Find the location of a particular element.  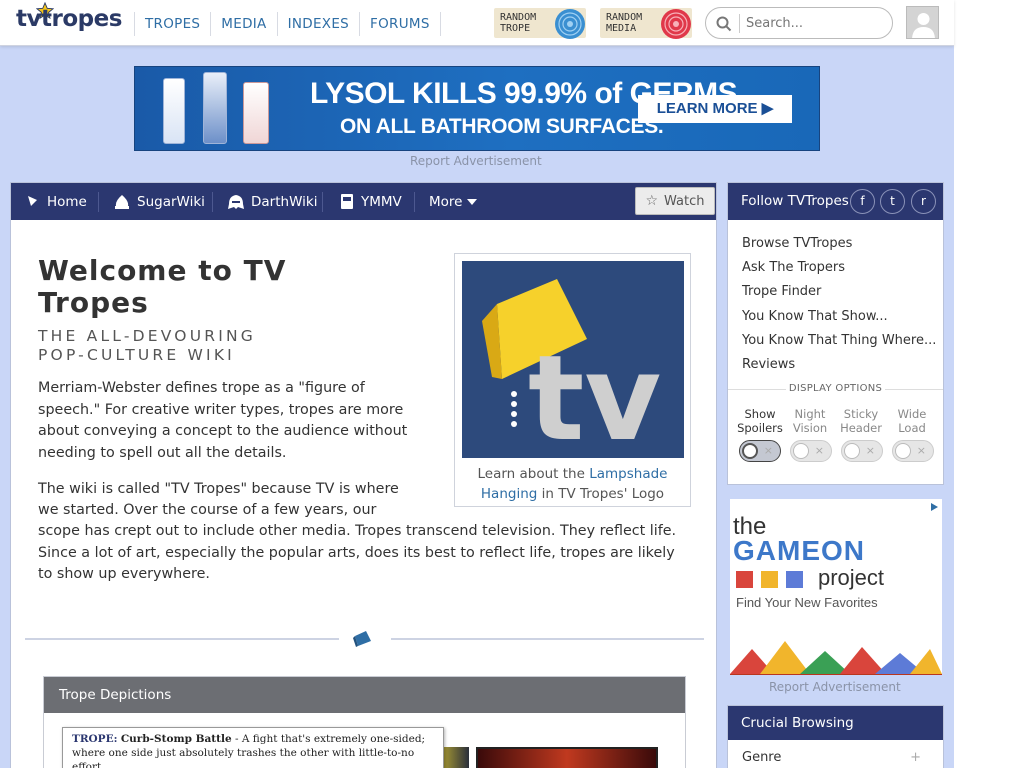

sidebar-ad-art is located at coordinates (836, 658).